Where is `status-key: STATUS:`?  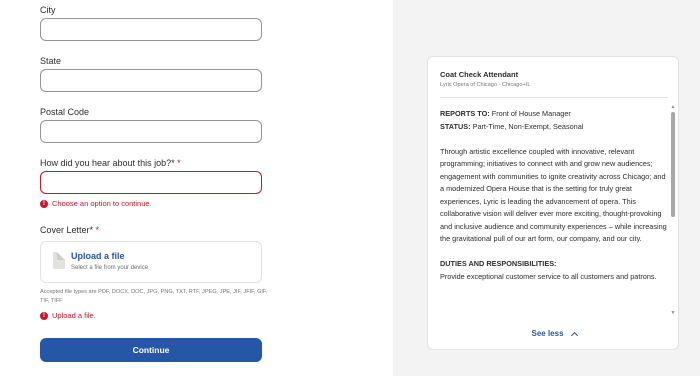
status-key: STATUS: is located at coordinates (455, 126).